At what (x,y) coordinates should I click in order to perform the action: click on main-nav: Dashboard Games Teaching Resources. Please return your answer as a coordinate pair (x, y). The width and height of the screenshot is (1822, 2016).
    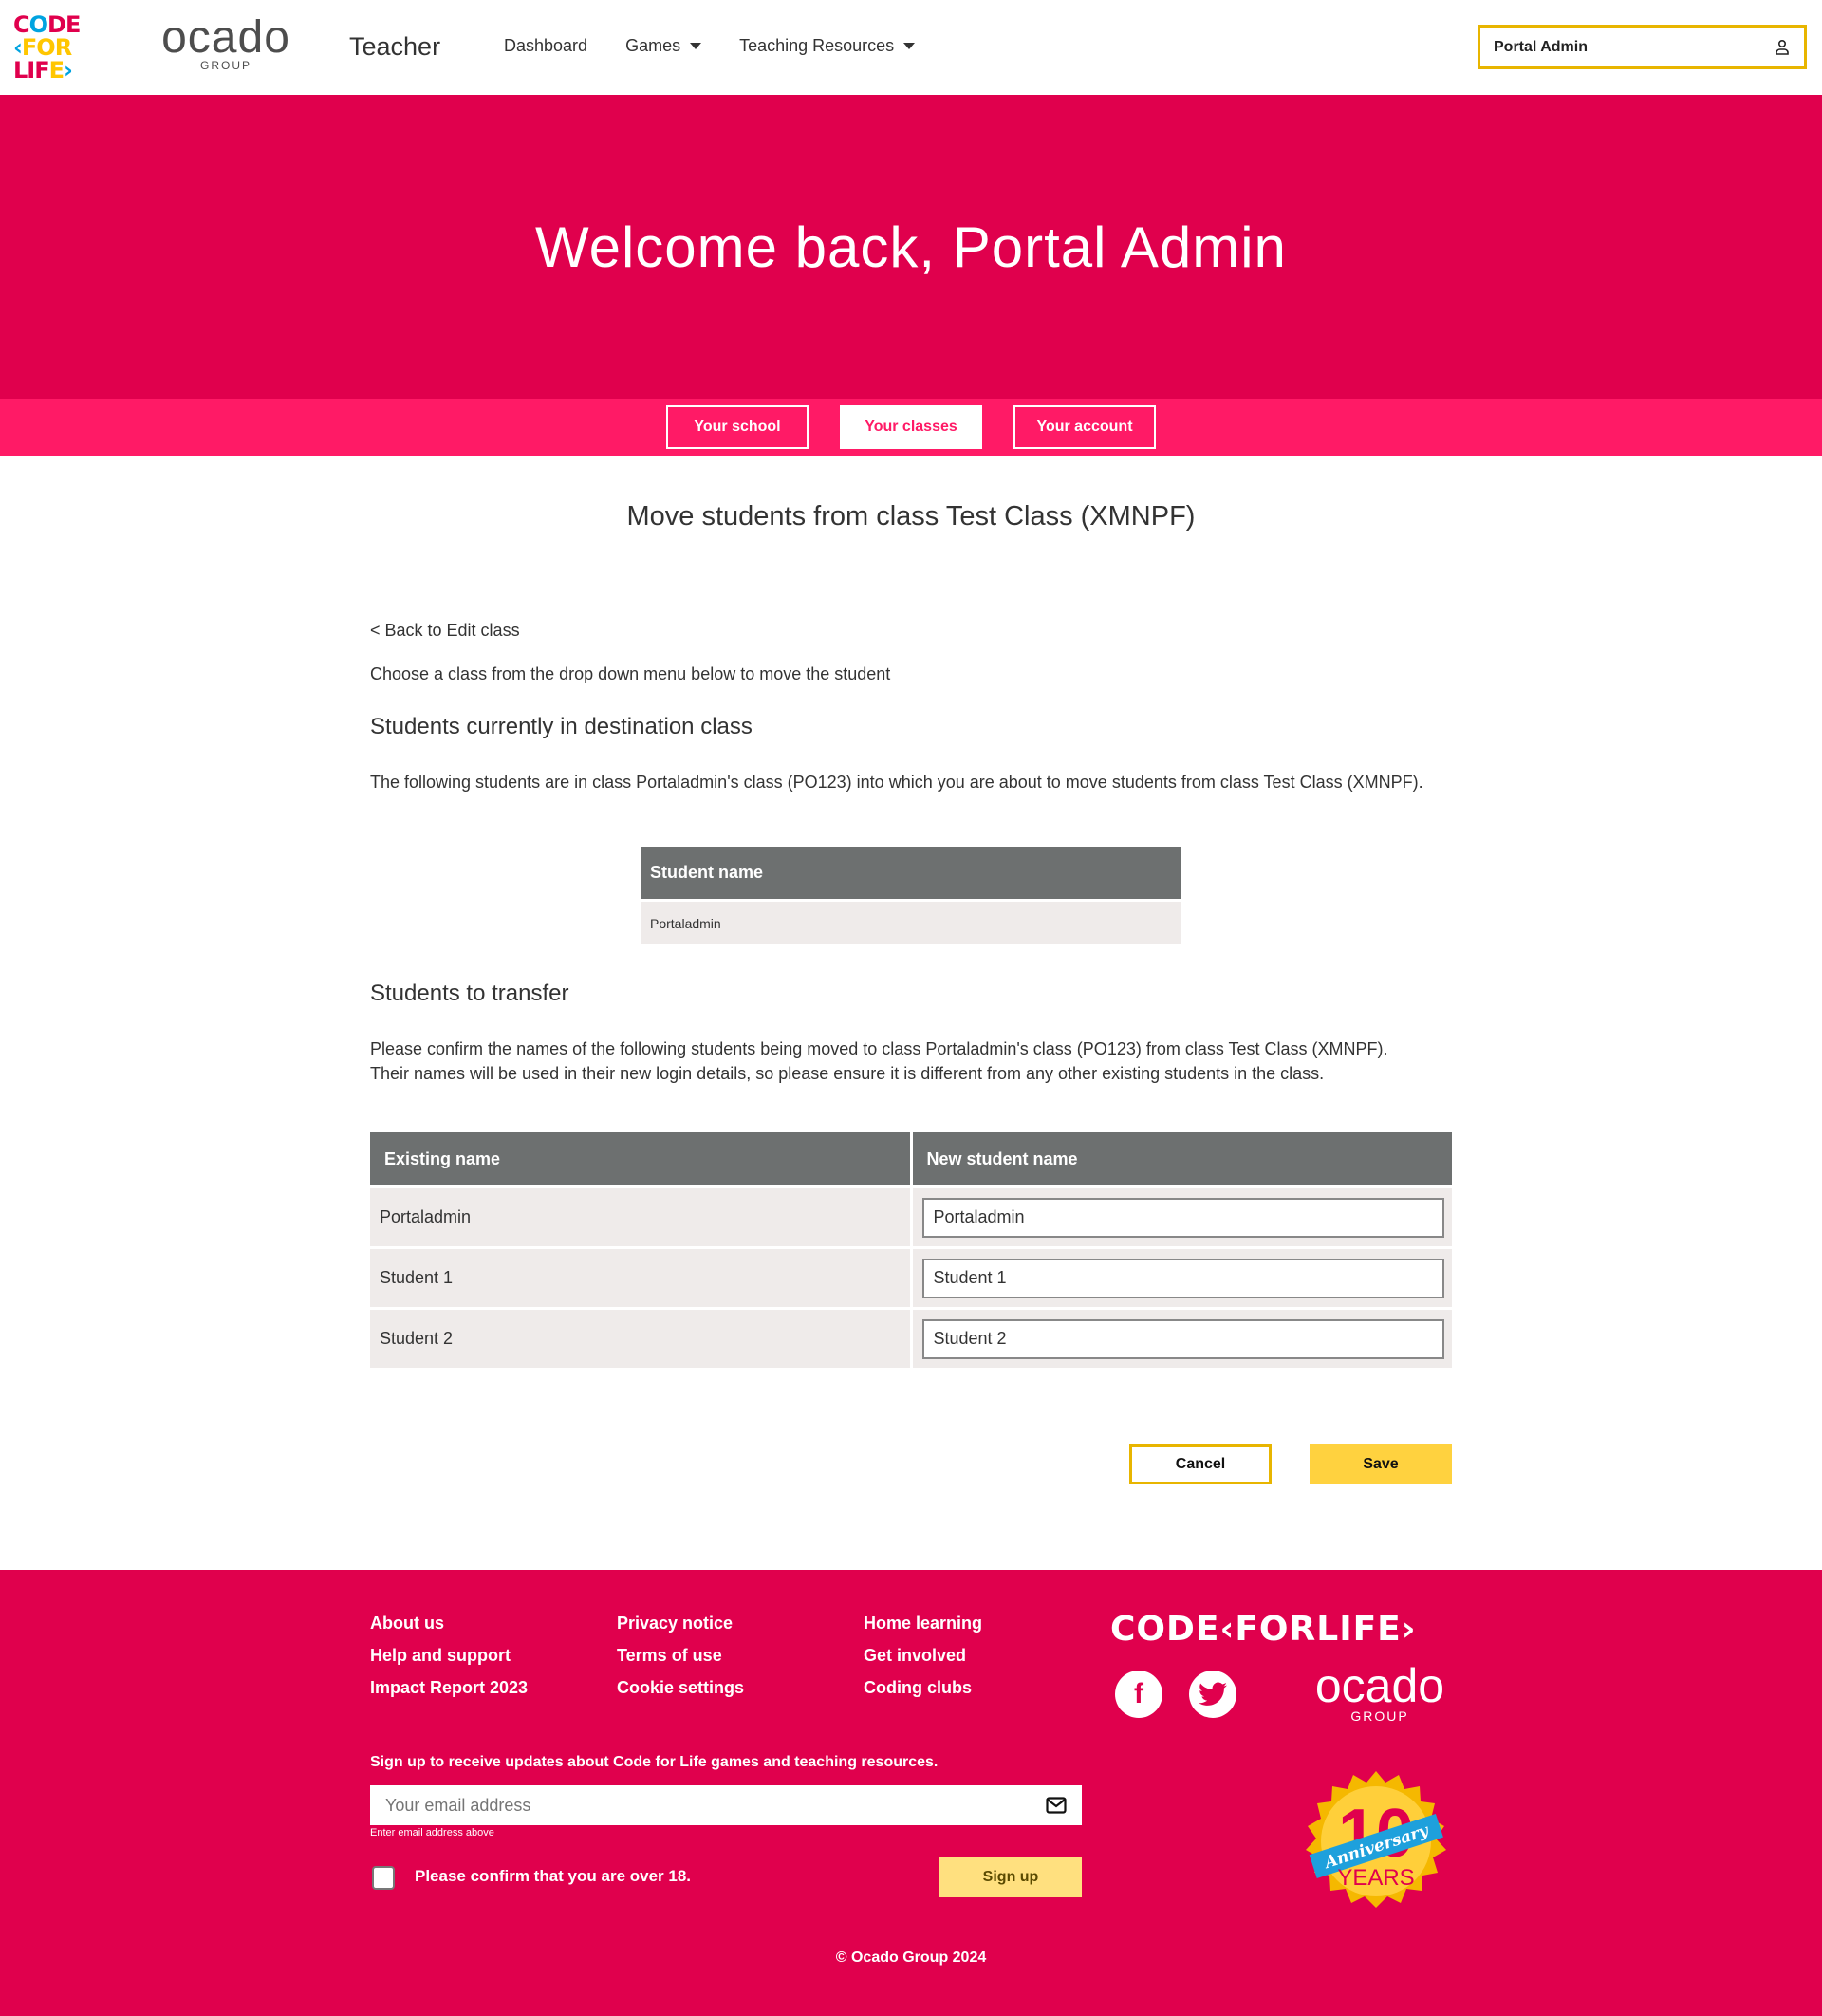
    Looking at the image, I should click on (728, 46).